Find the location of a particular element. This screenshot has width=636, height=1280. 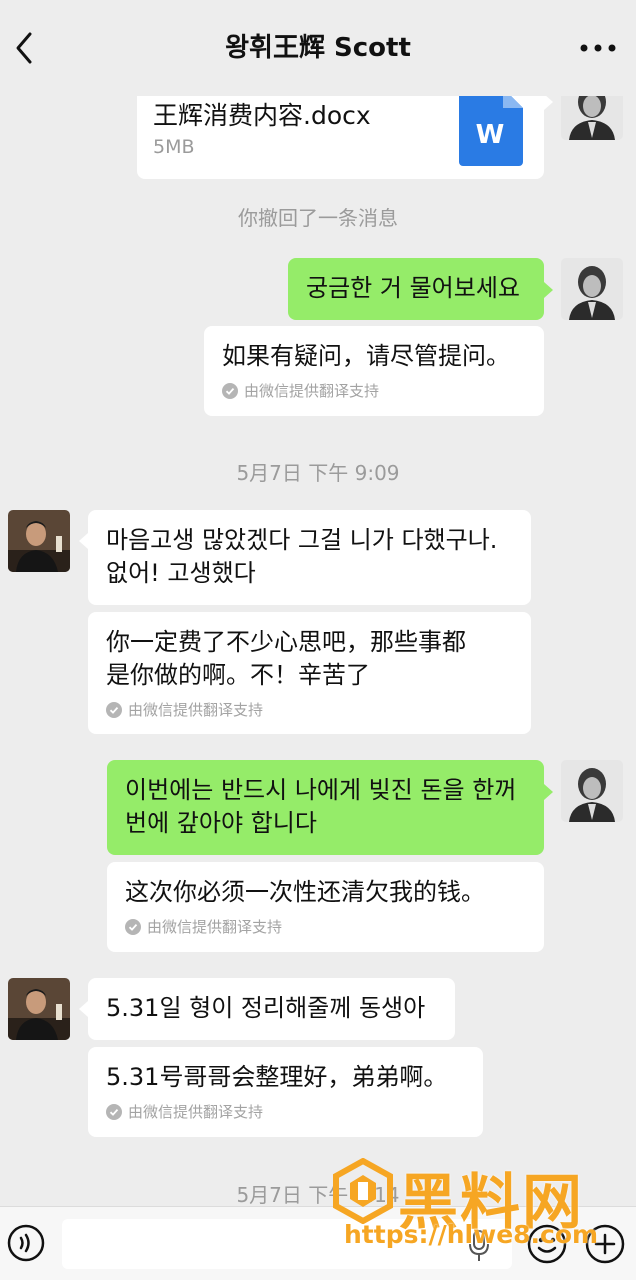

translation-bubble: 5.31号哥哥会整理好，弟弟啊。 由微信提供翻译支持 is located at coordinates (285, 1092).